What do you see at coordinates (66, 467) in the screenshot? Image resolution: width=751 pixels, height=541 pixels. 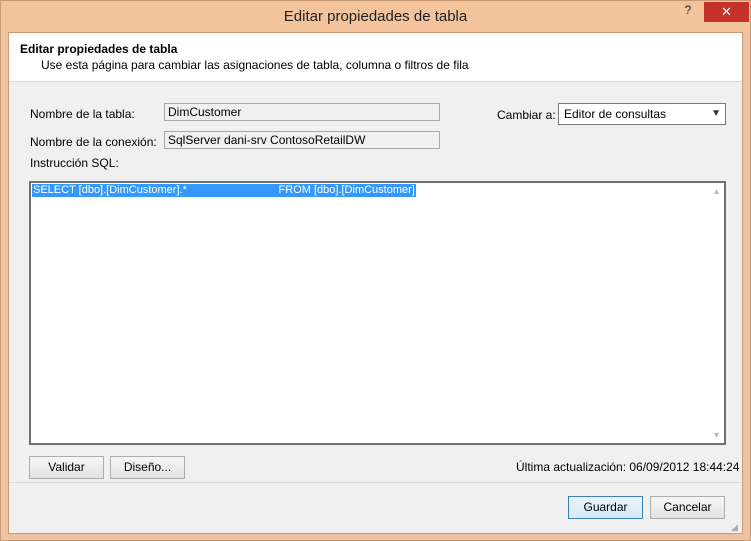 I see `validate-button: Validar` at bounding box center [66, 467].